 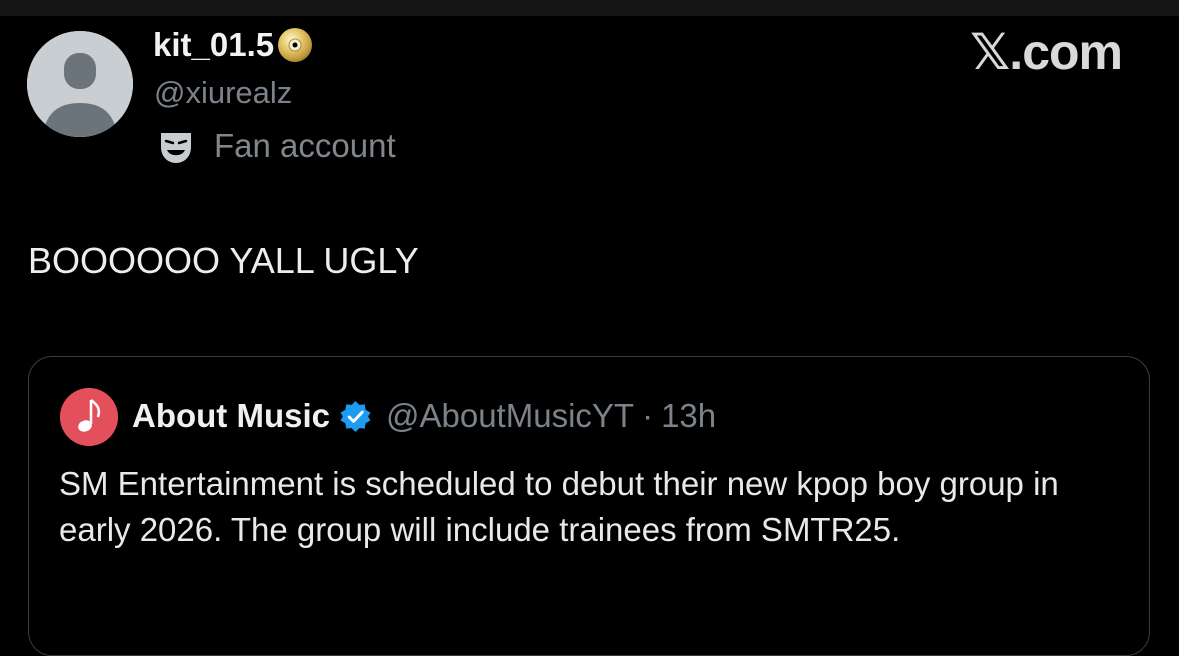 I want to click on account-label: Fan account, so click(x=276, y=146).